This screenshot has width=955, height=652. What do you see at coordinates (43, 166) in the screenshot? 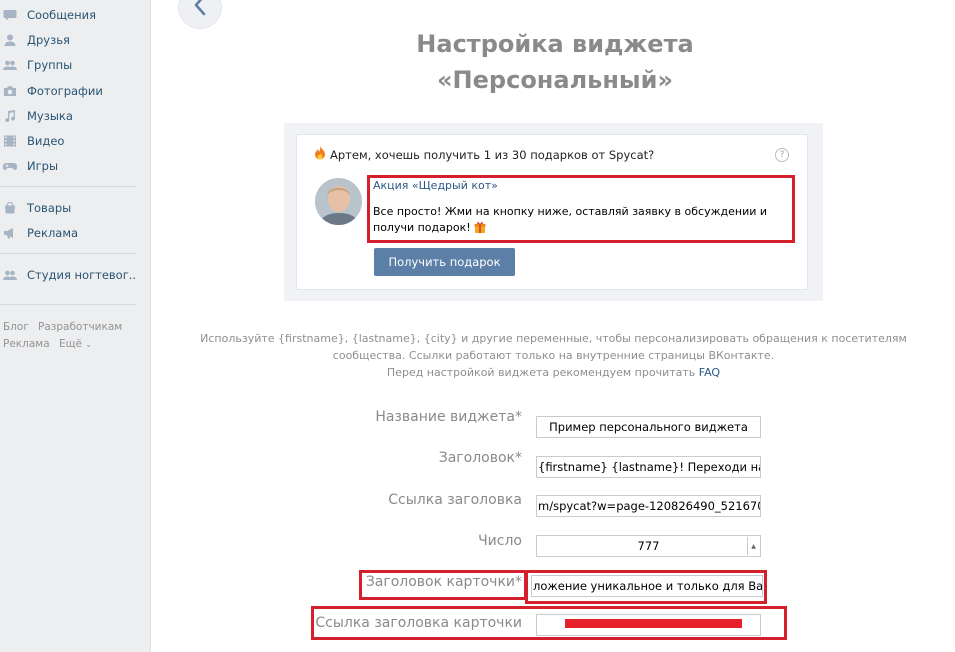
I see `sidebar-item-label: Игры` at bounding box center [43, 166].